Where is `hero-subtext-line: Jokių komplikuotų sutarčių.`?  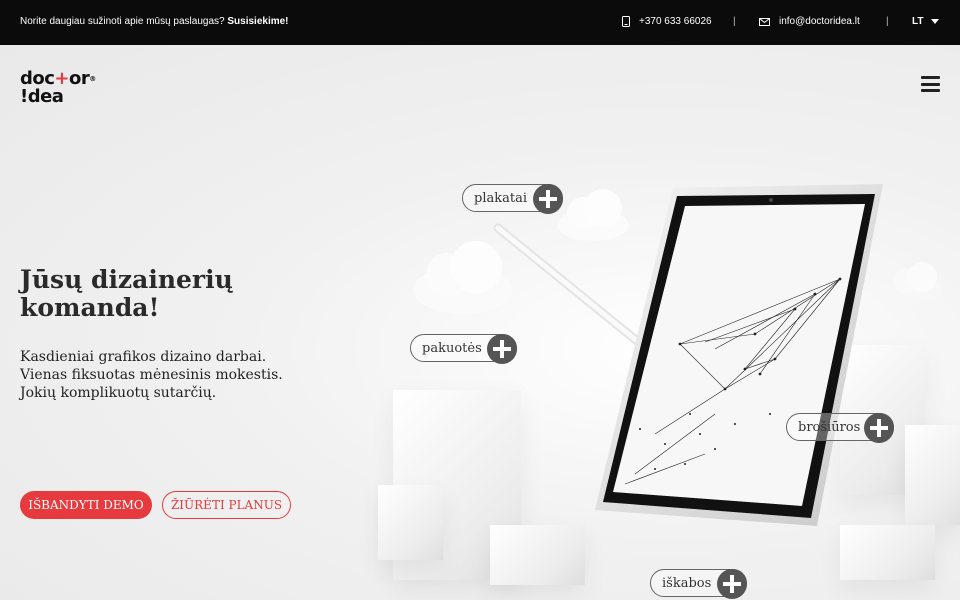
hero-subtext-line: Jokių komplikuotų sutarčių. is located at coordinates (118, 393).